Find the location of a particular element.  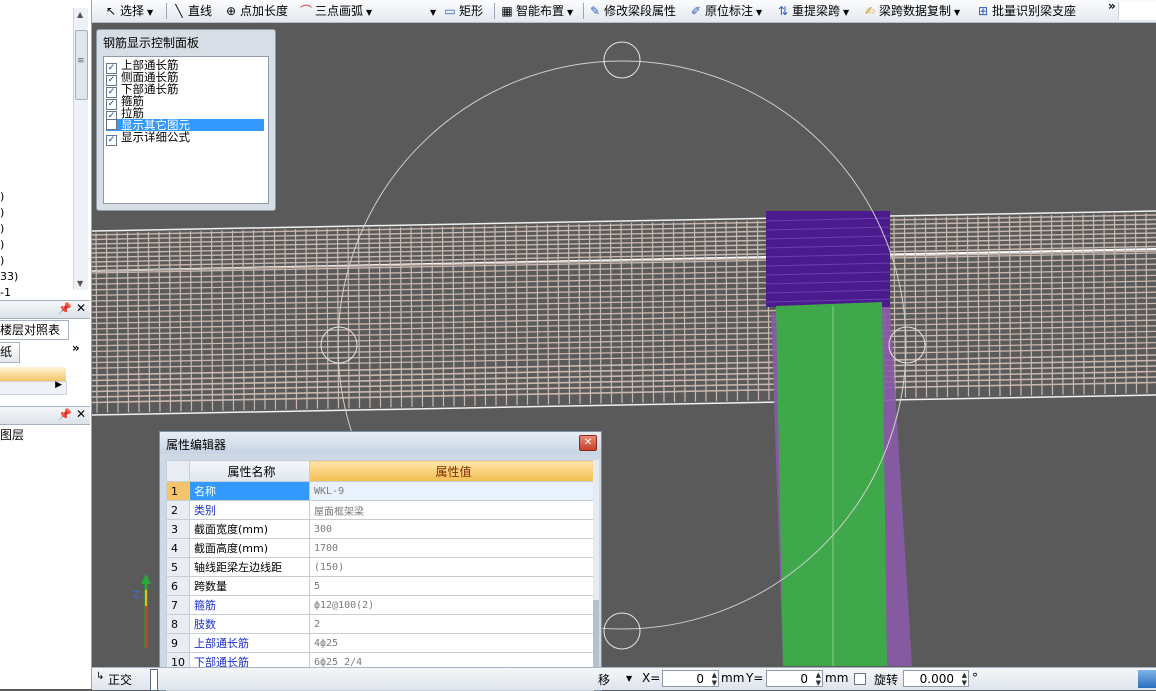

scroll-up-icon: ▲ is located at coordinates (80, 14).